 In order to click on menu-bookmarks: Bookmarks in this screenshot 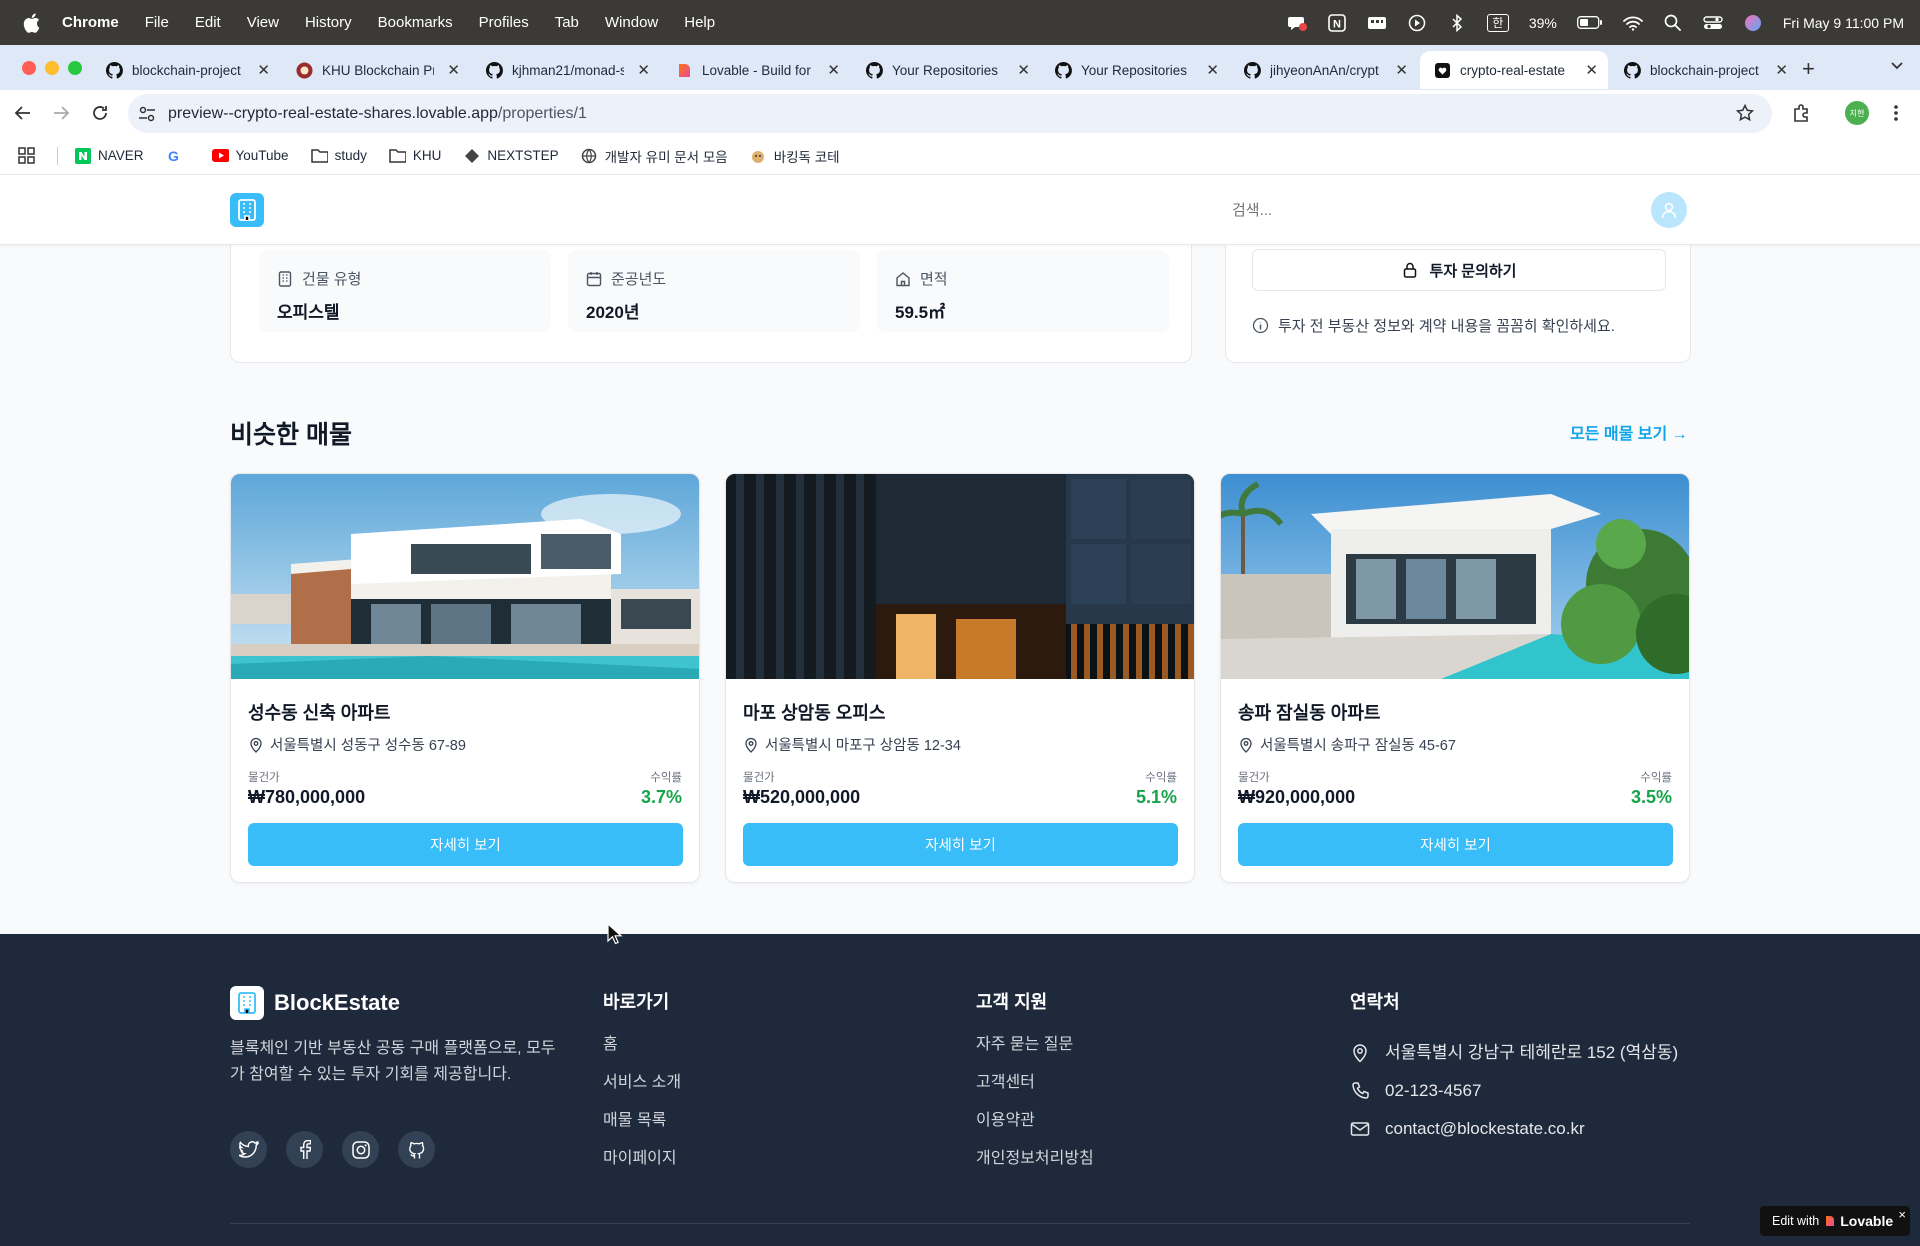, I will do `click(415, 22)`.